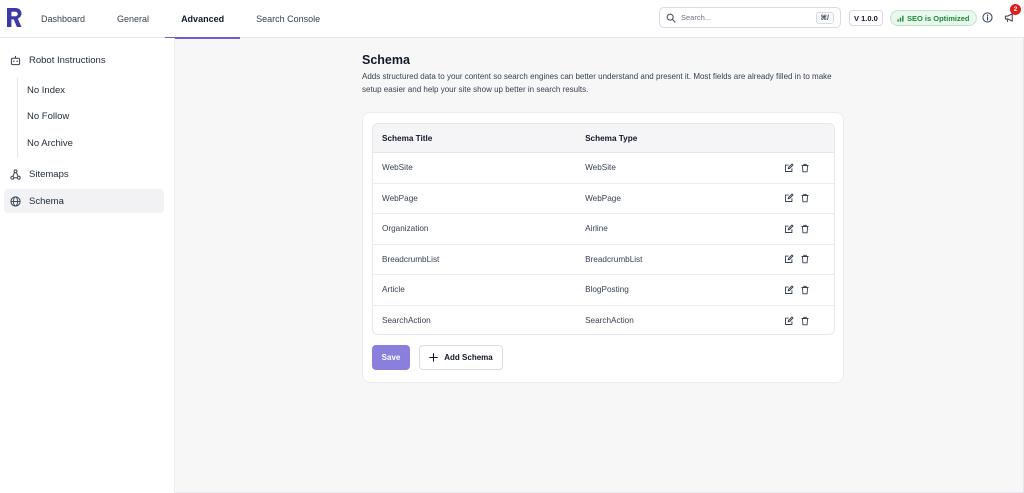 The image size is (1024, 493). What do you see at coordinates (49, 174) in the screenshot?
I see `sidebar-item-label: Sitemaps` at bounding box center [49, 174].